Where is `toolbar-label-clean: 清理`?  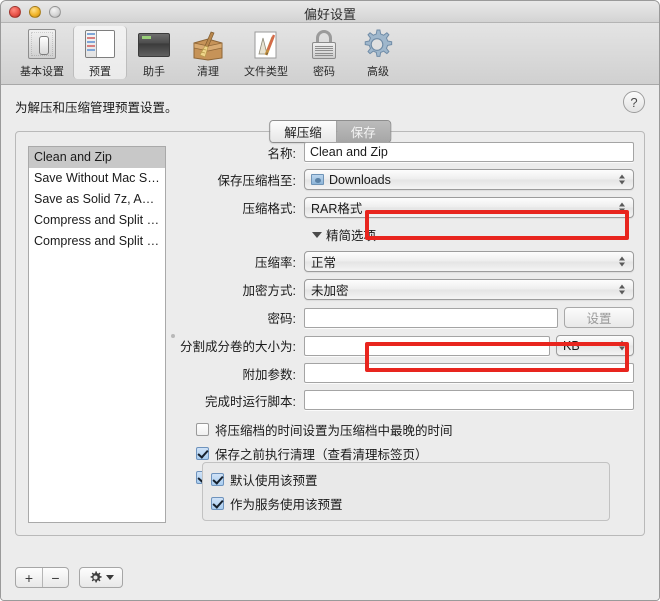
toolbar-label-clean: 清理 is located at coordinates (208, 72).